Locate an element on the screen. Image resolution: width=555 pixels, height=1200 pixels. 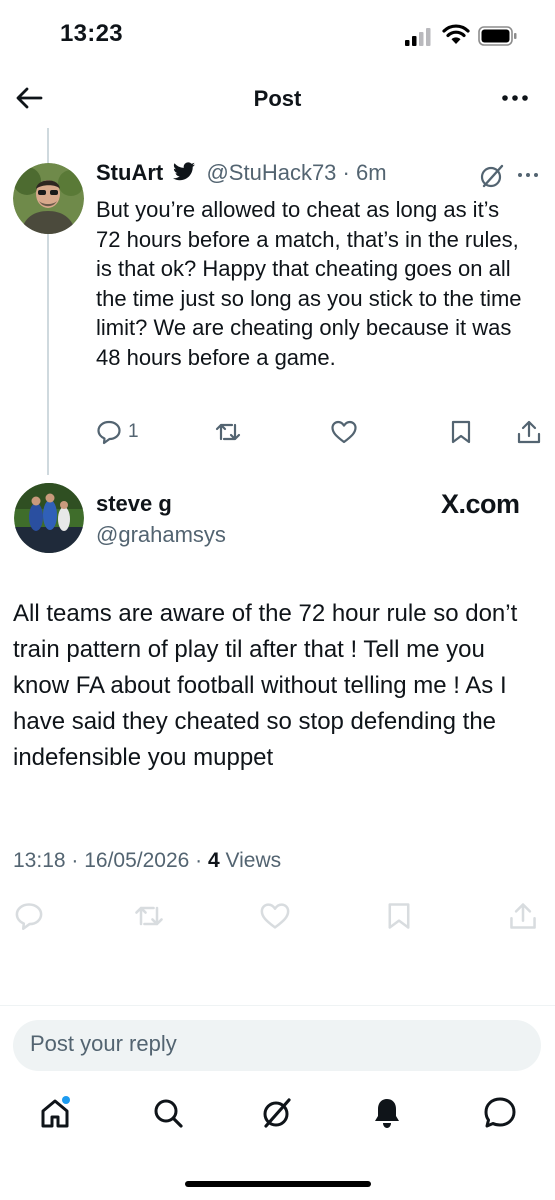
author-name: steve g is located at coordinates (134, 504).